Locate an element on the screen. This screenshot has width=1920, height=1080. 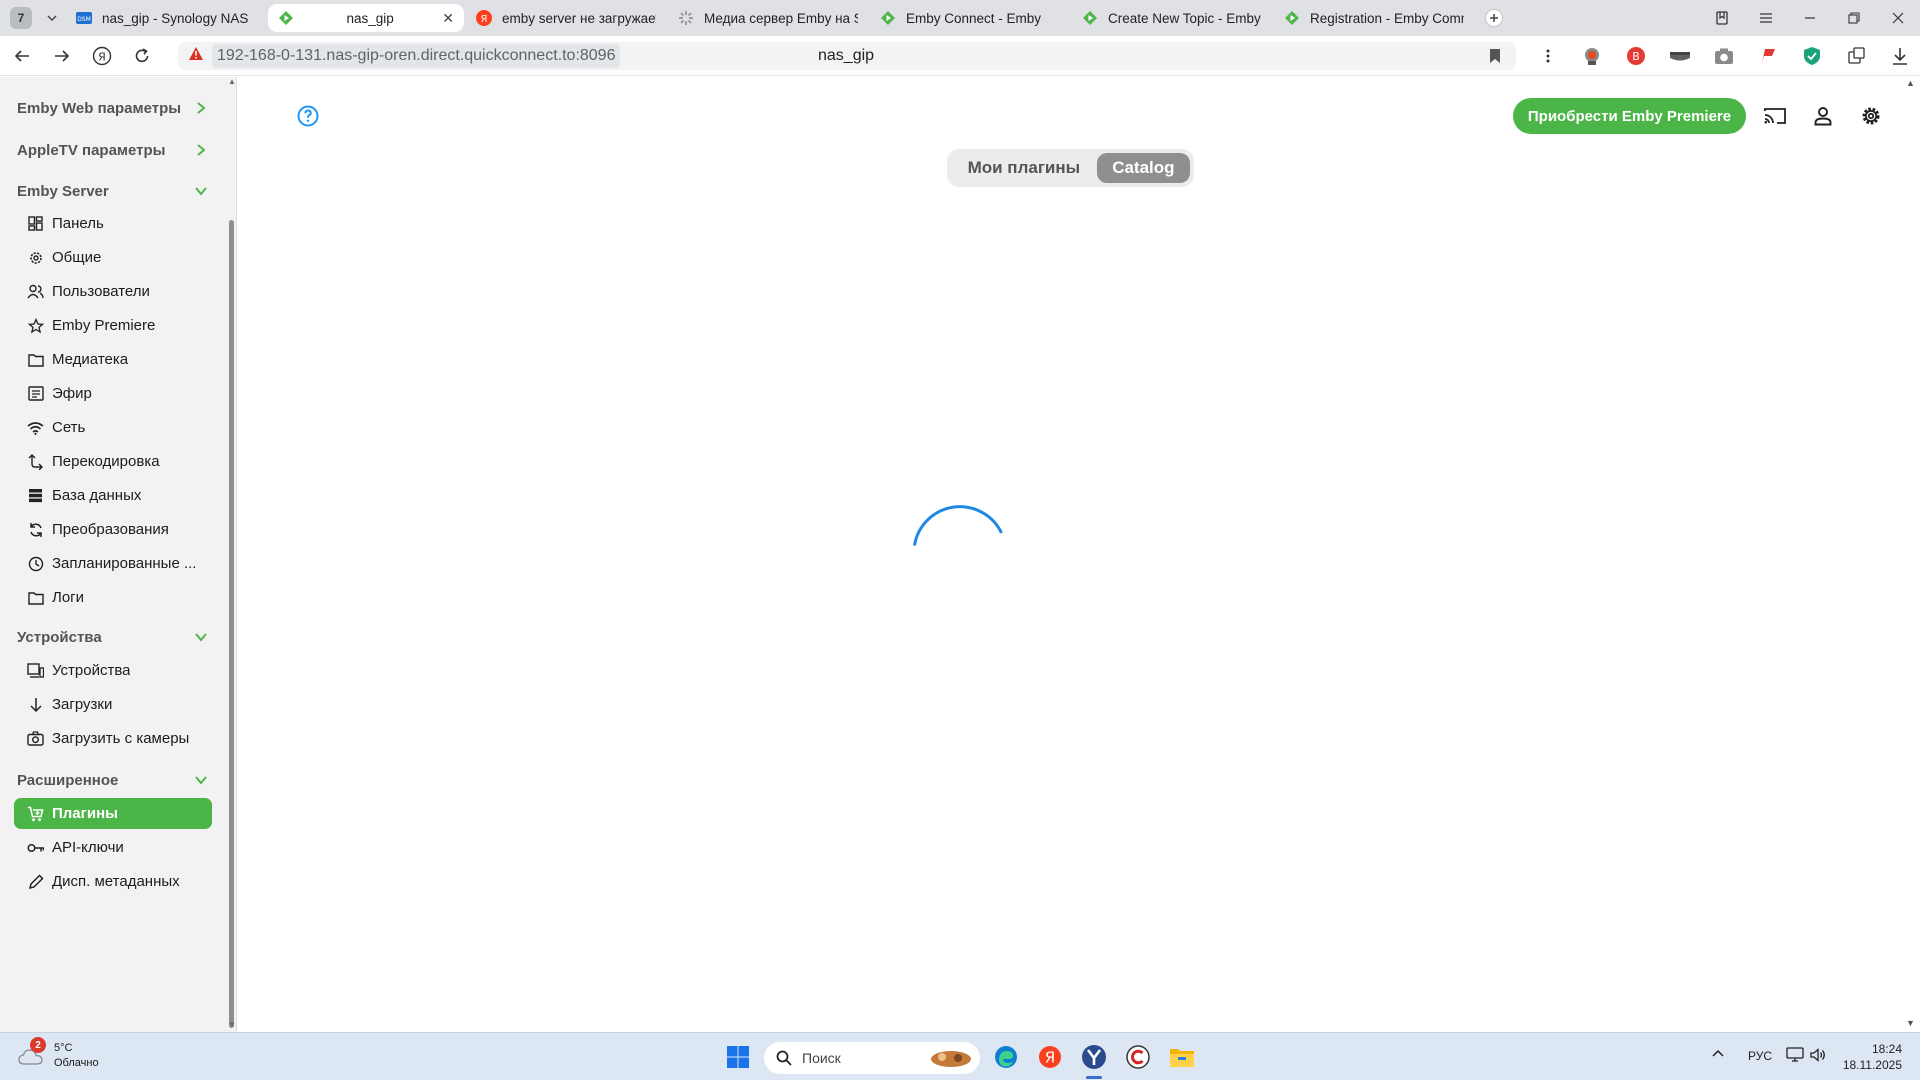
close-window-icon is located at coordinates (1898, 18).